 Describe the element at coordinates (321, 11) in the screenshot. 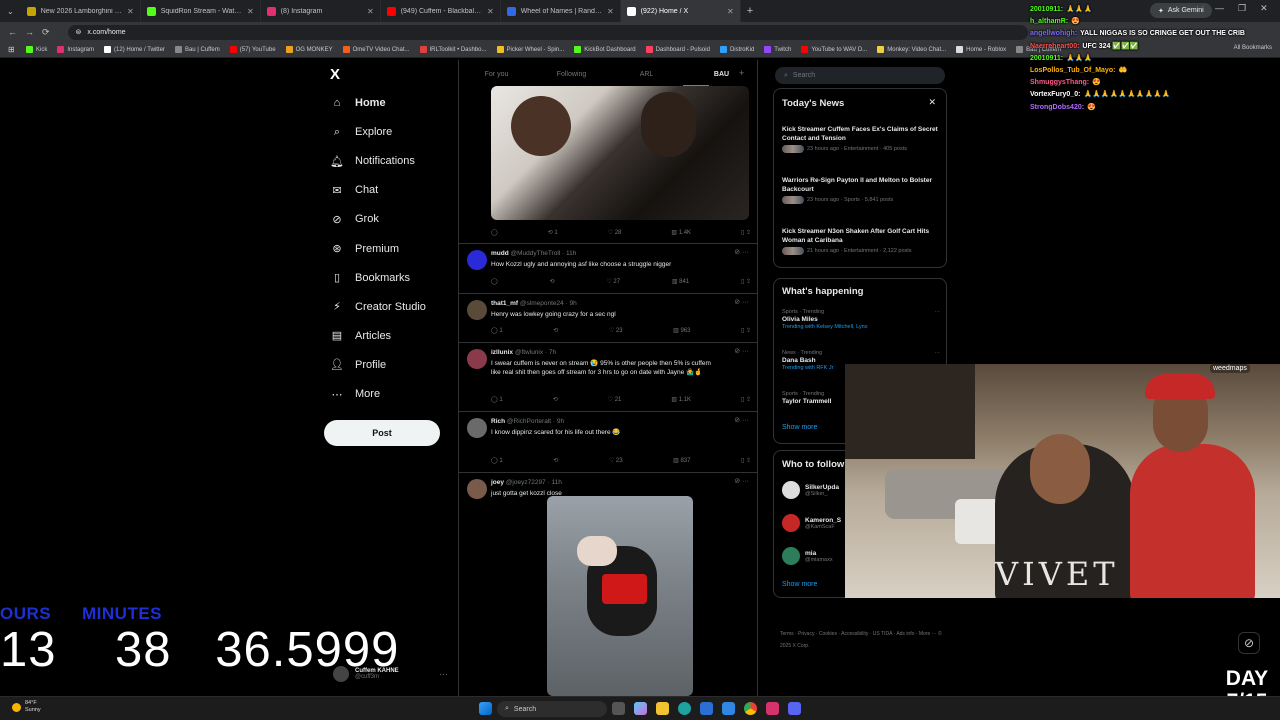

I see `browser-tab: (8) Instagram ✕` at that location.